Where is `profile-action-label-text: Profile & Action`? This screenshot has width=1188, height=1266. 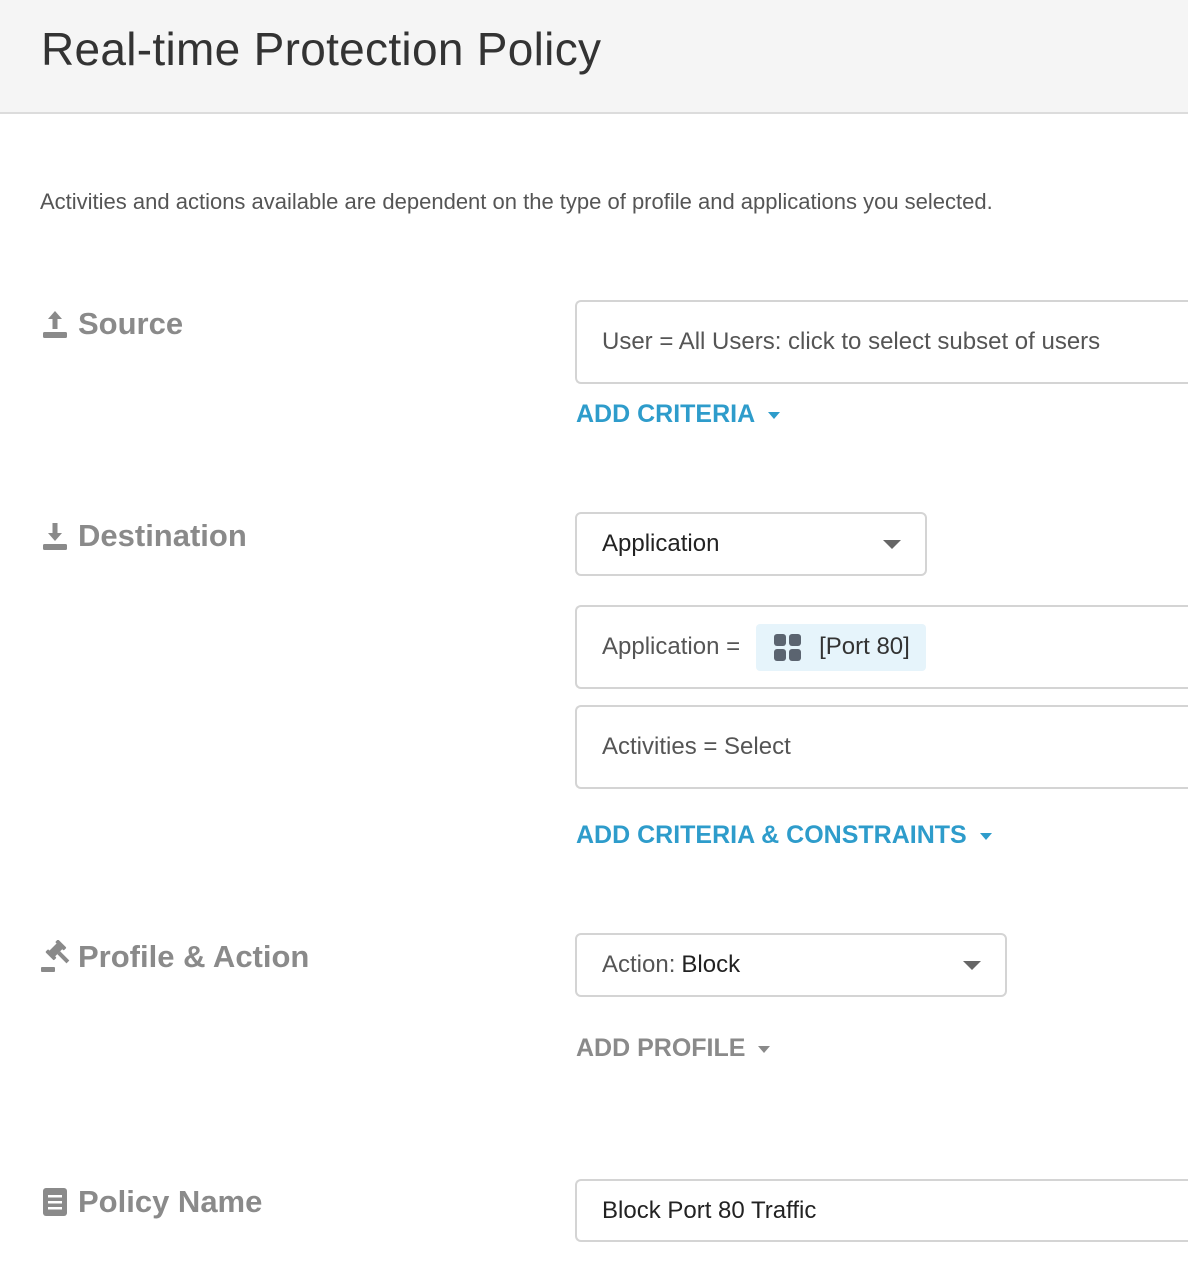
profile-action-label-text: Profile & Action is located at coordinates (194, 956).